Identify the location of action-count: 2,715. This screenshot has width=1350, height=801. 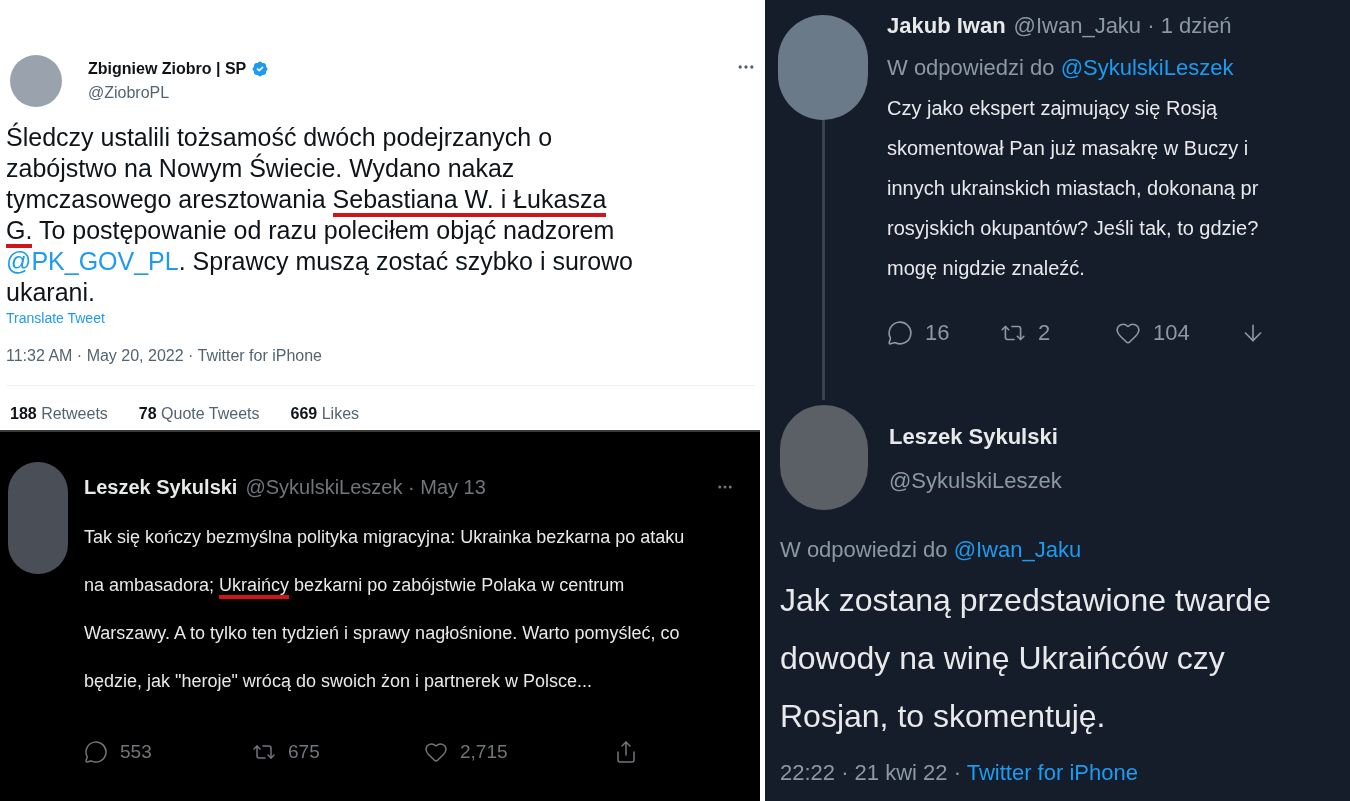
(484, 752).